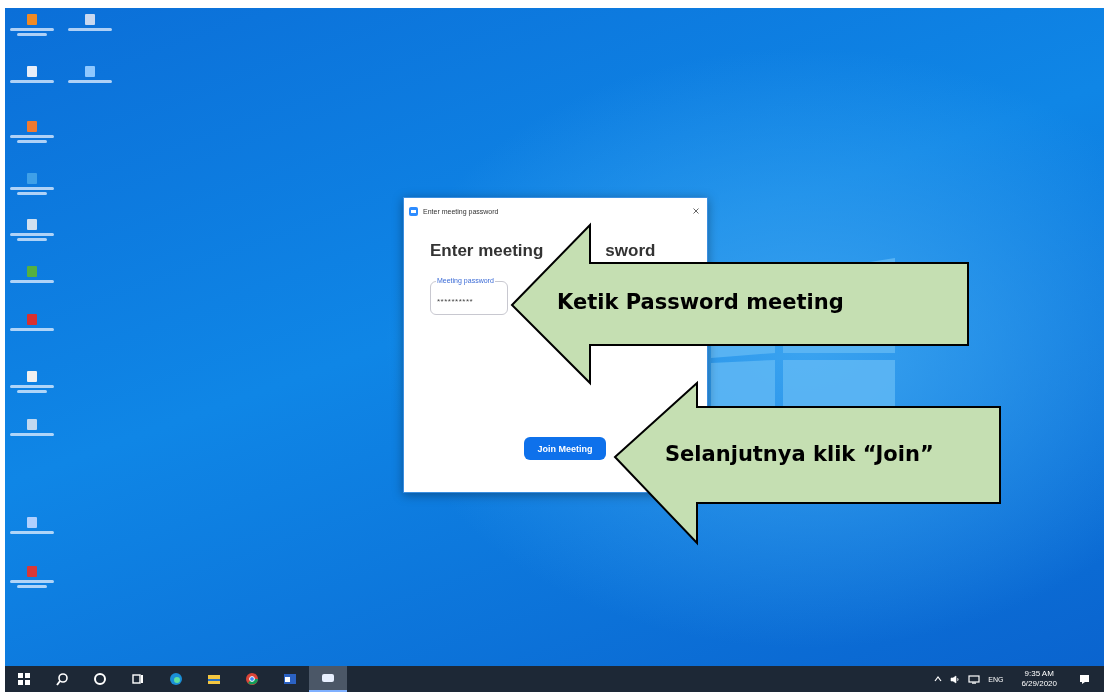 This screenshot has height=692, width=1107. What do you see at coordinates (938, 679) in the screenshot?
I see `chevron-up-icon` at bounding box center [938, 679].